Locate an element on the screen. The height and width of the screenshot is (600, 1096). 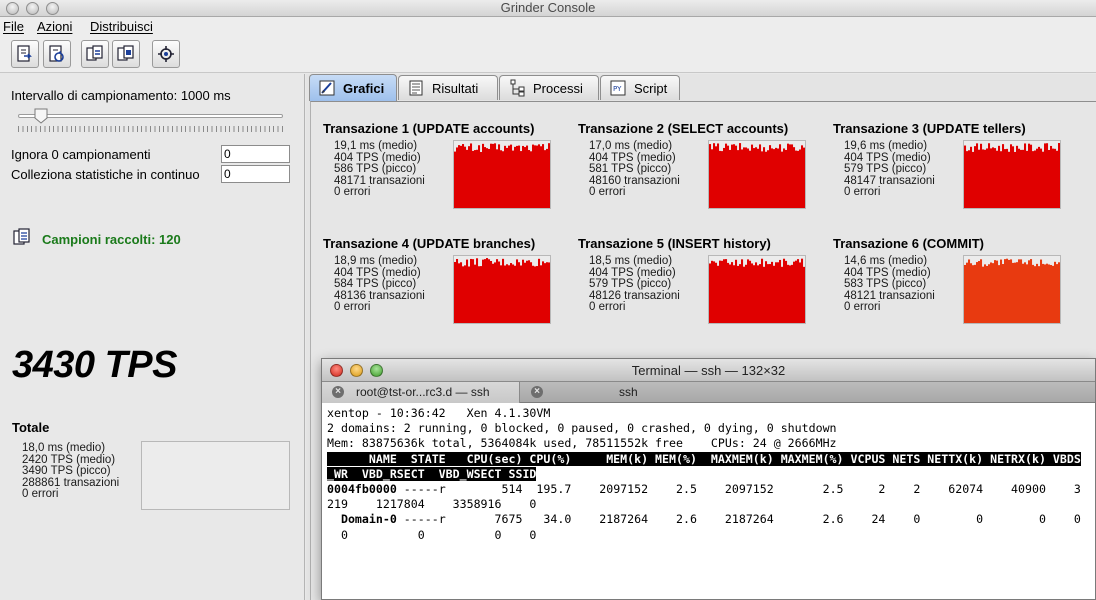
ignore-samples-field: 0 is located at coordinates (255, 154).